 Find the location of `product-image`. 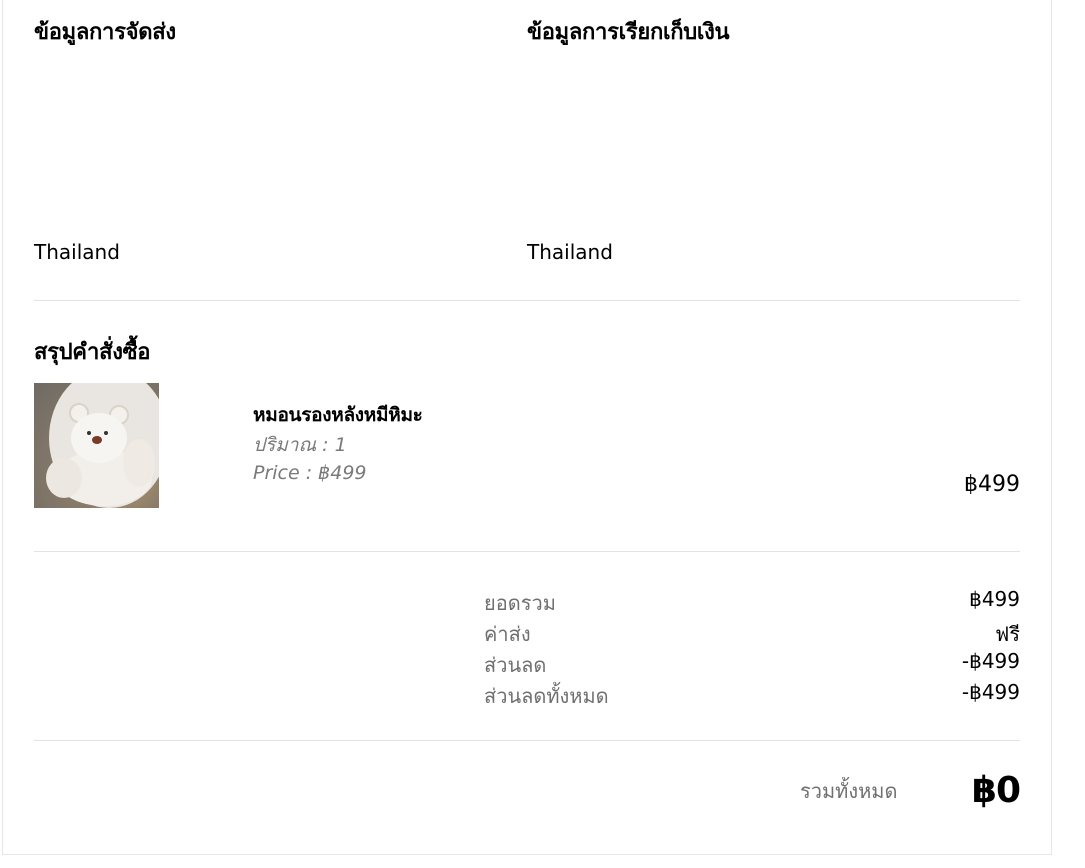

product-image is located at coordinates (96, 445).